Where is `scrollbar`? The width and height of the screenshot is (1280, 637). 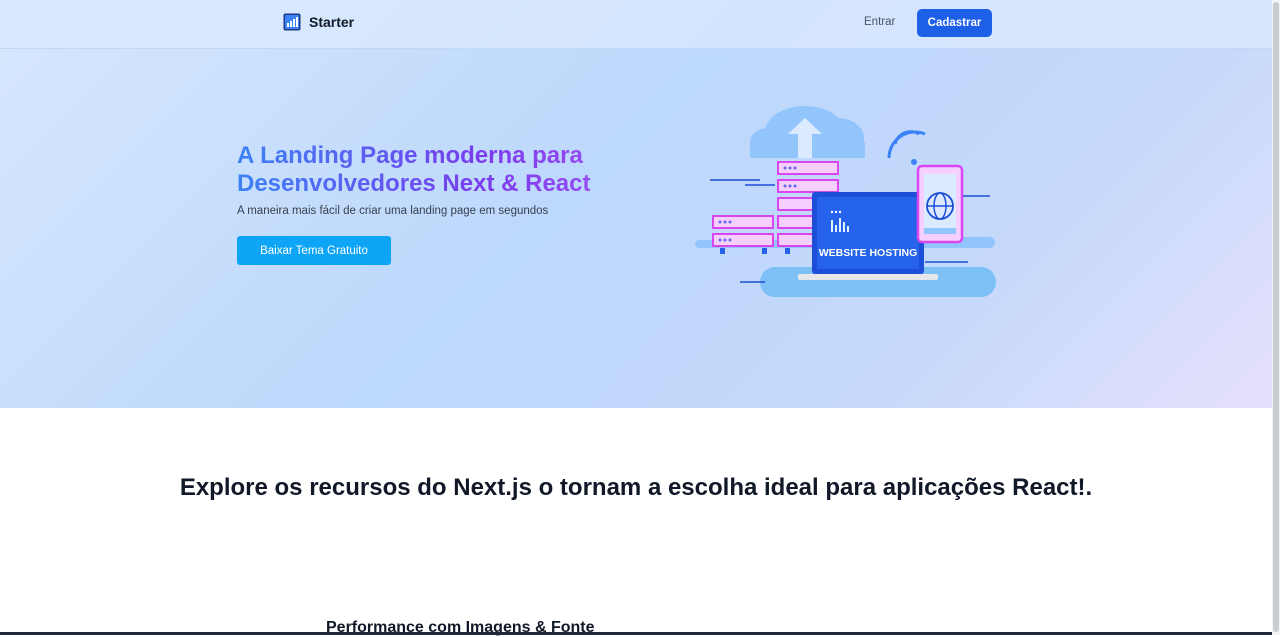 scrollbar is located at coordinates (1276, 317).